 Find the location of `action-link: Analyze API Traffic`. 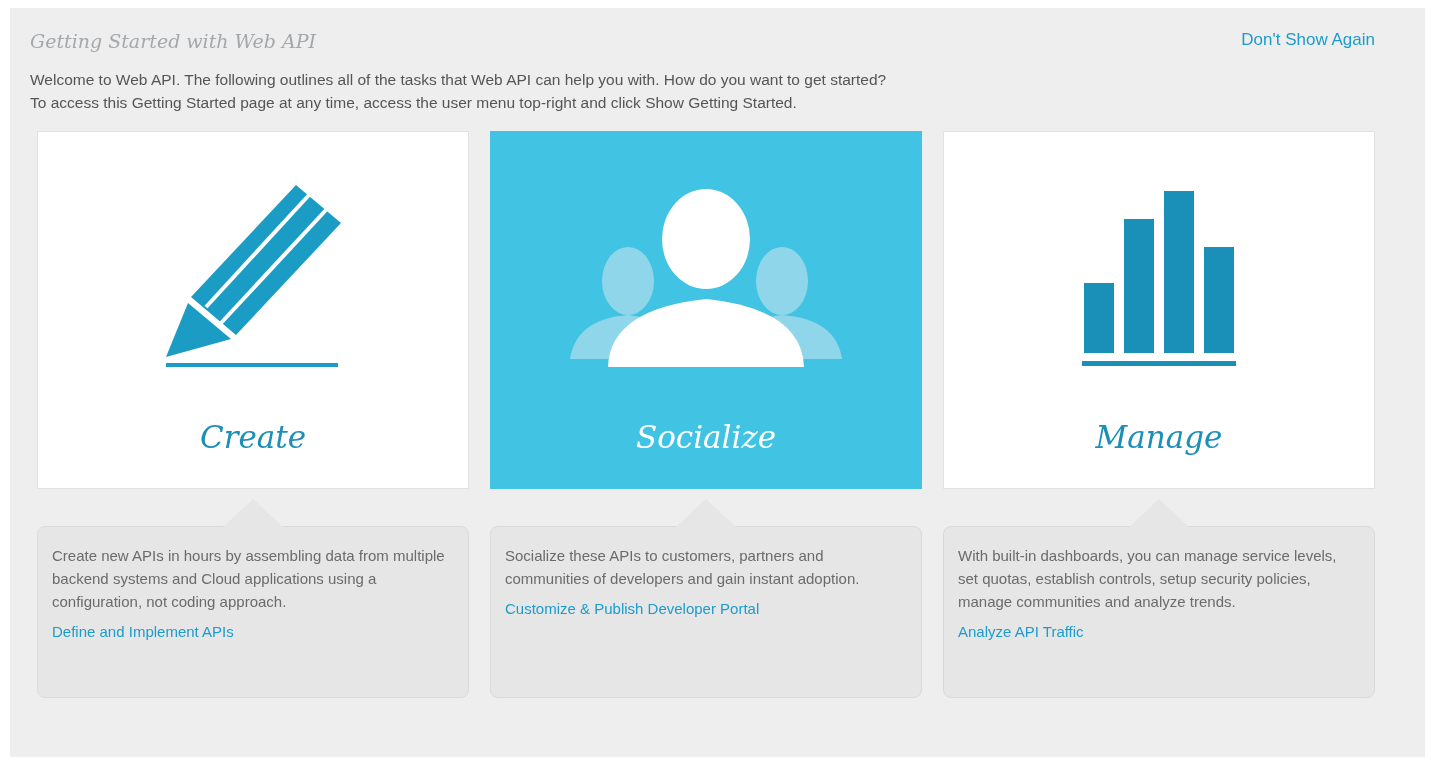

action-link: Analyze API Traffic is located at coordinates (1021, 631).